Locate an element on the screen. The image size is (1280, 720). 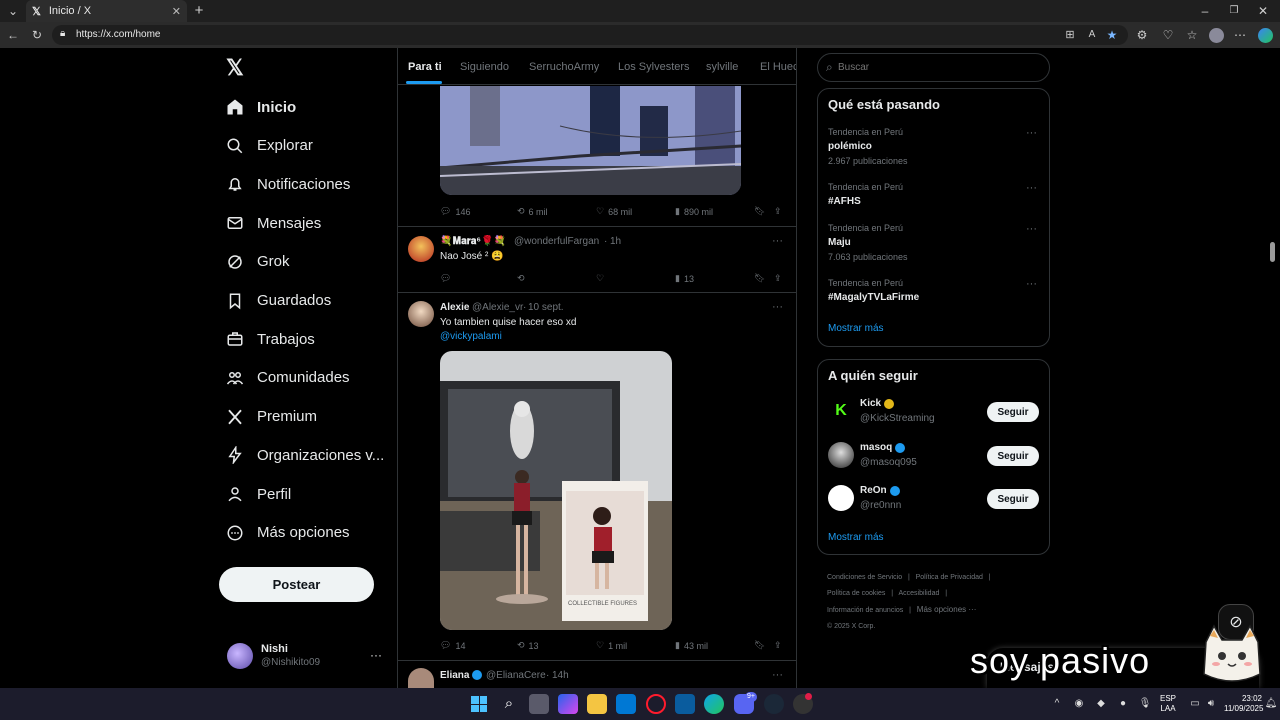
page-scrollbar-thumb is located at coordinates (1272, 252).